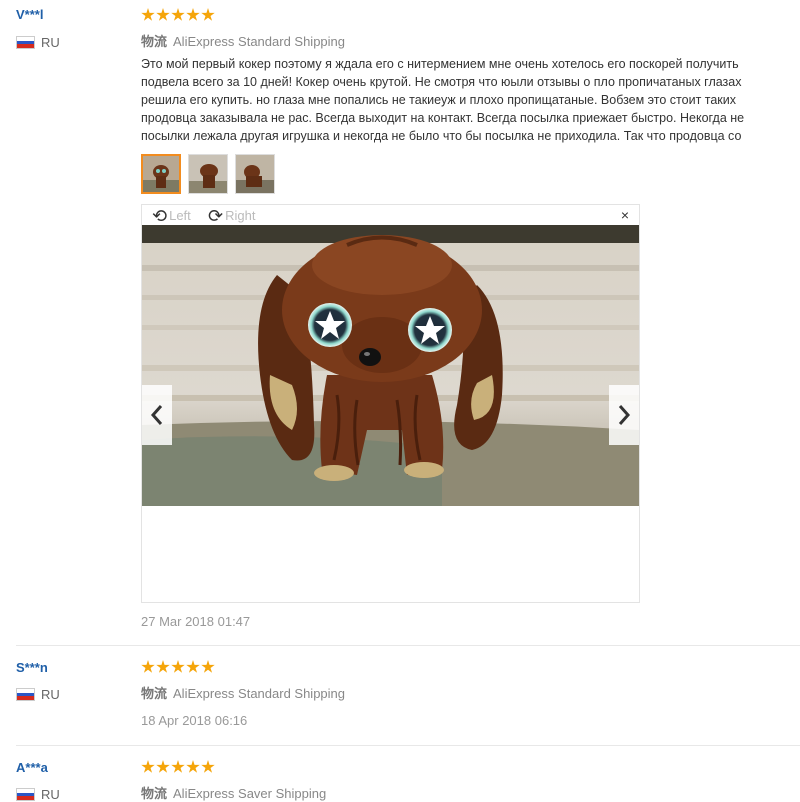 The image size is (800, 802). What do you see at coordinates (32, 667) in the screenshot?
I see `reviewer-name: S***n` at bounding box center [32, 667].